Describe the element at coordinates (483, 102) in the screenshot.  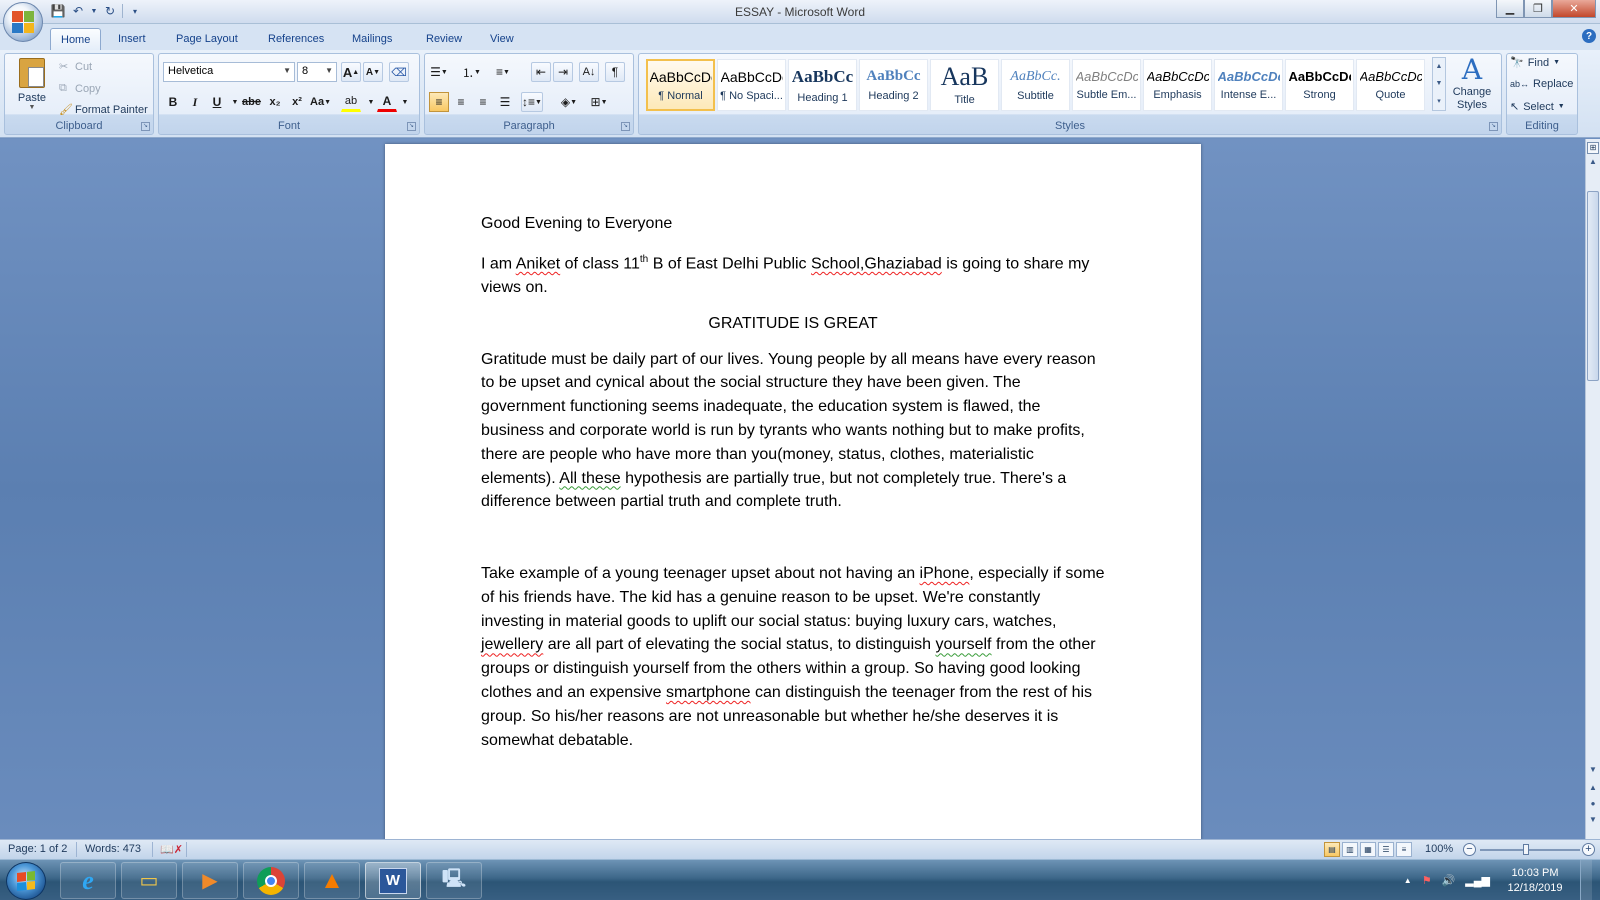
I see `align-right-button: ≡` at that location.